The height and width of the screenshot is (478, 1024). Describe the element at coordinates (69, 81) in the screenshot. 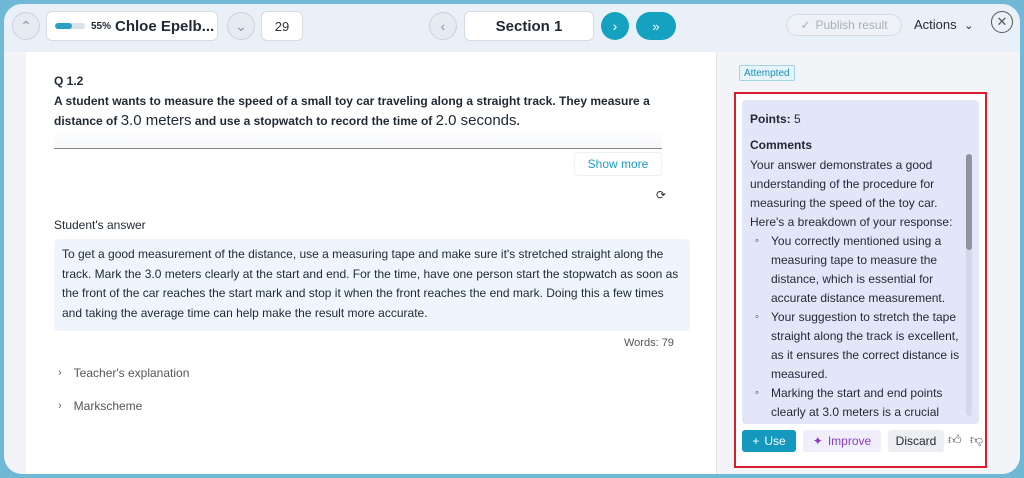

I see `question-label: Q 1.2` at that location.